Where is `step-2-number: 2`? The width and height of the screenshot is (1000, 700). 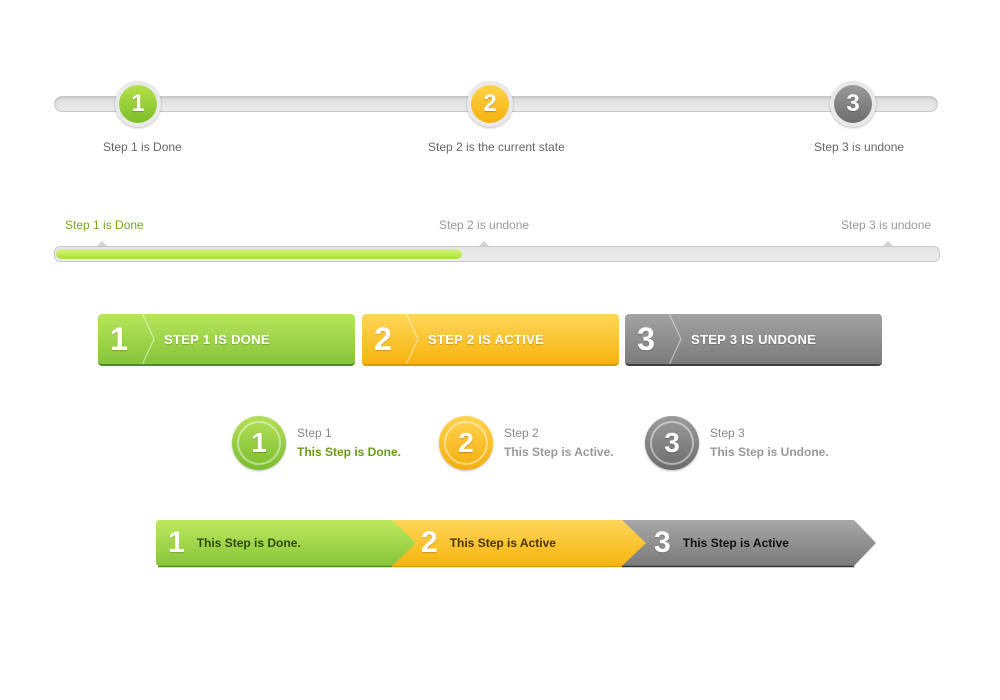
step-2-number: 2 is located at coordinates (490, 104).